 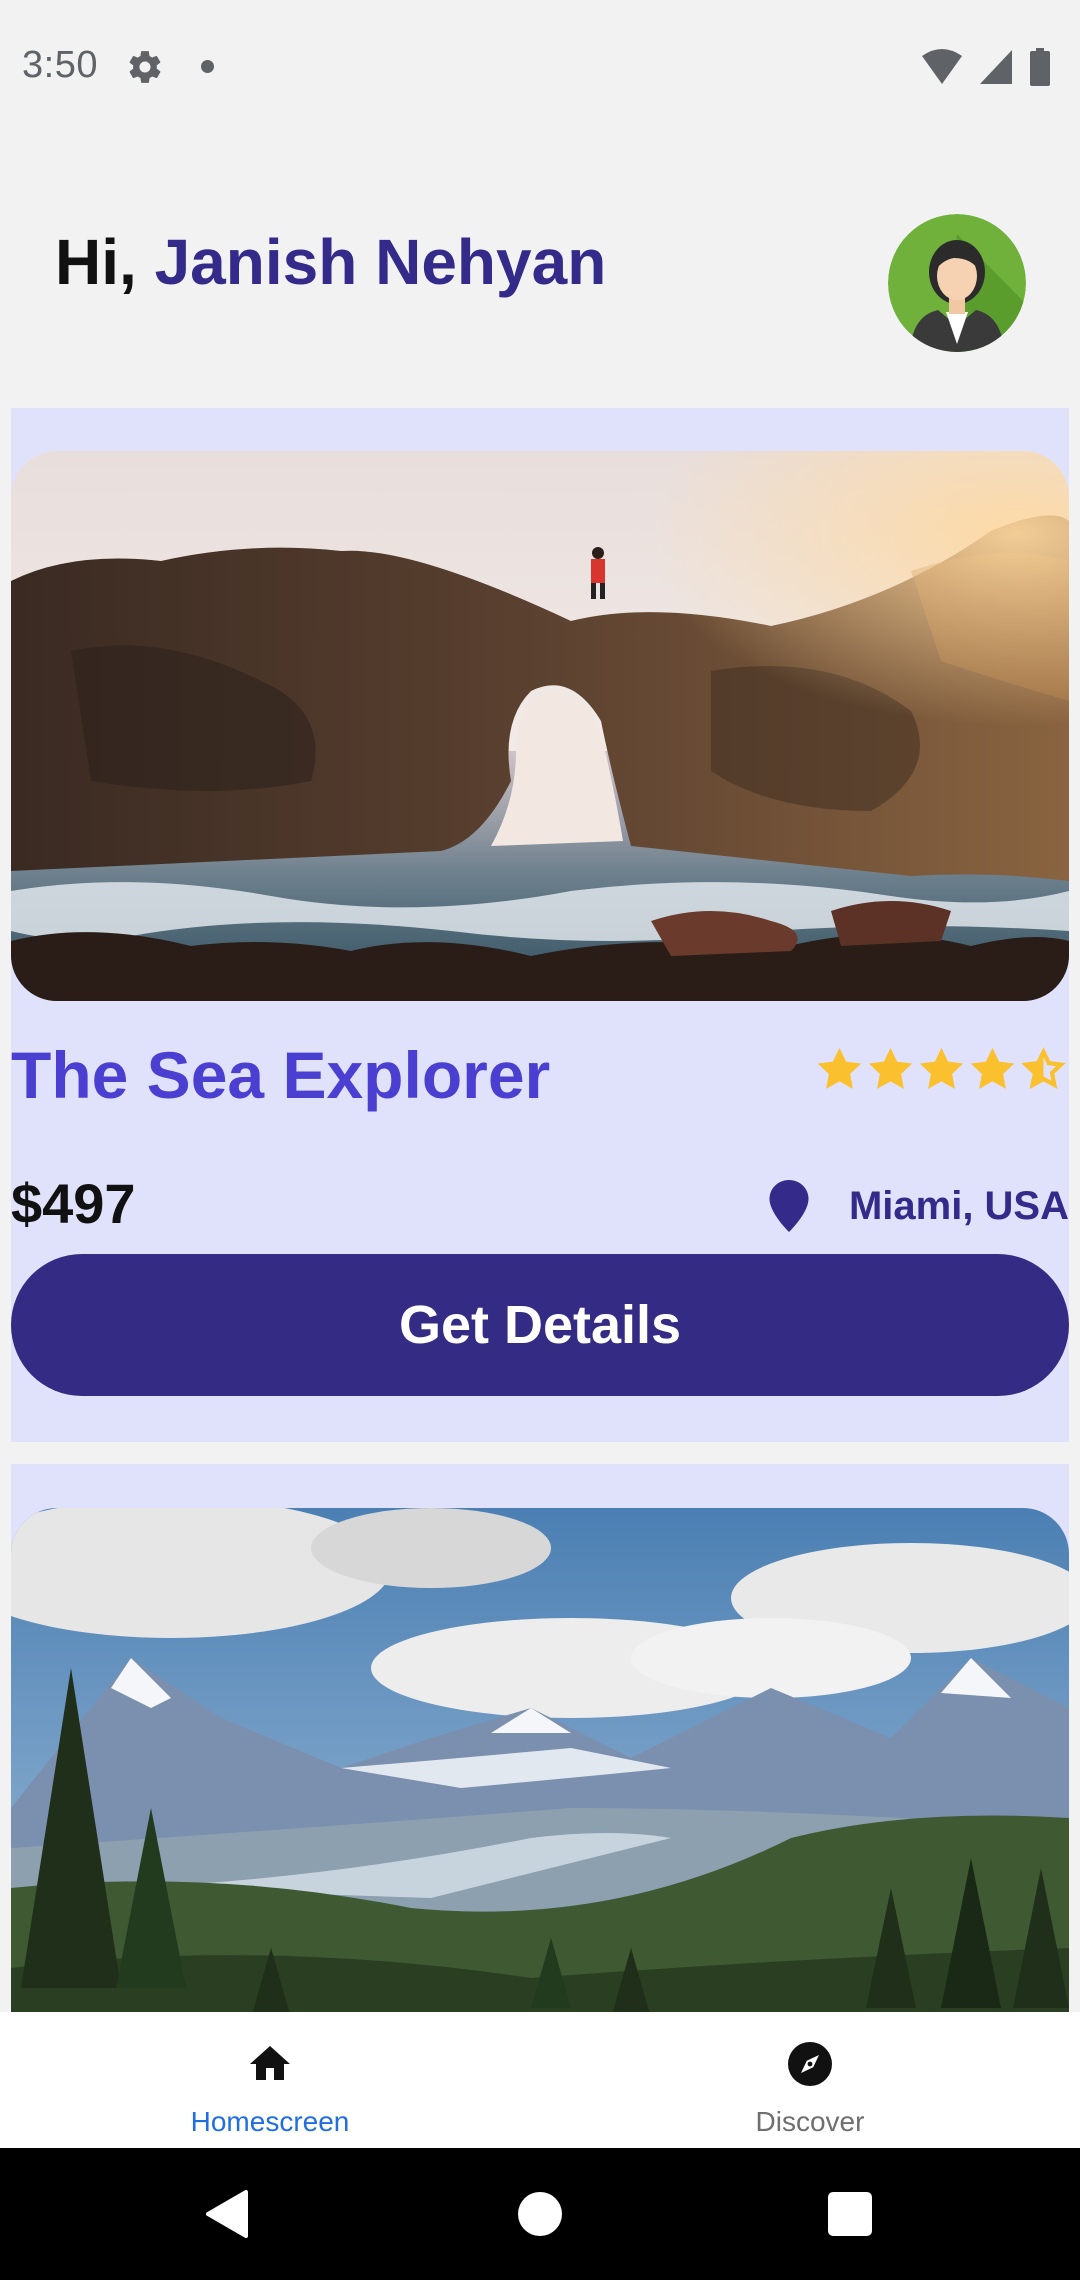 I want to click on user-name: Janish Nehyan, so click(x=380, y=262).